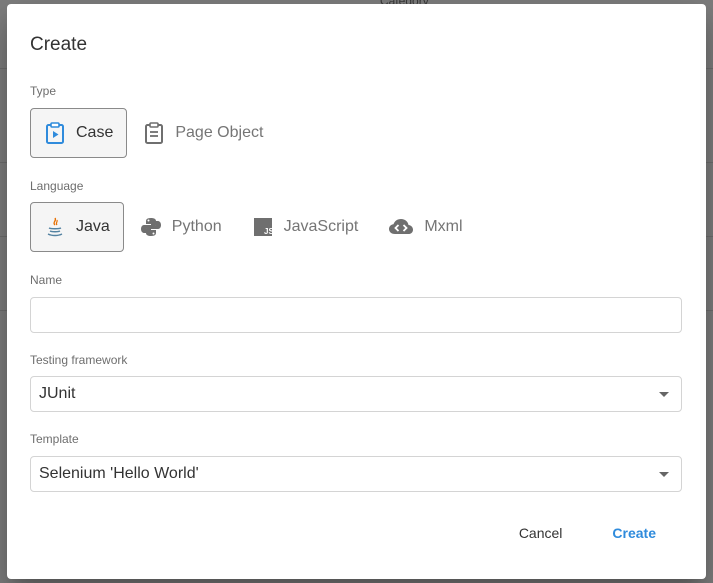 The image size is (713, 583). Describe the element at coordinates (541, 533) in the screenshot. I see `cancel-button: Cancel` at that location.